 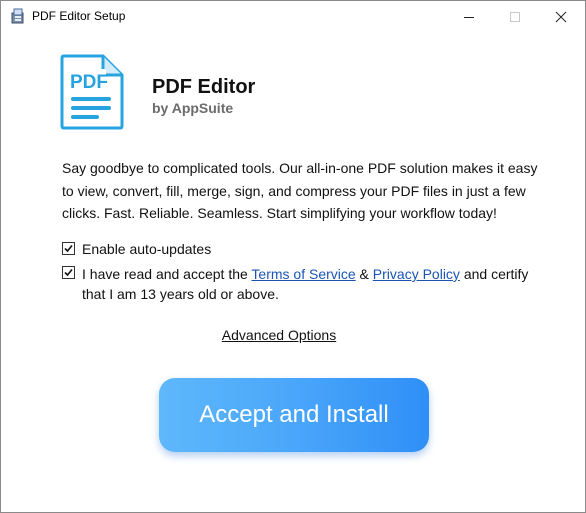 I want to click on maximize-icon, so click(x=515, y=17).